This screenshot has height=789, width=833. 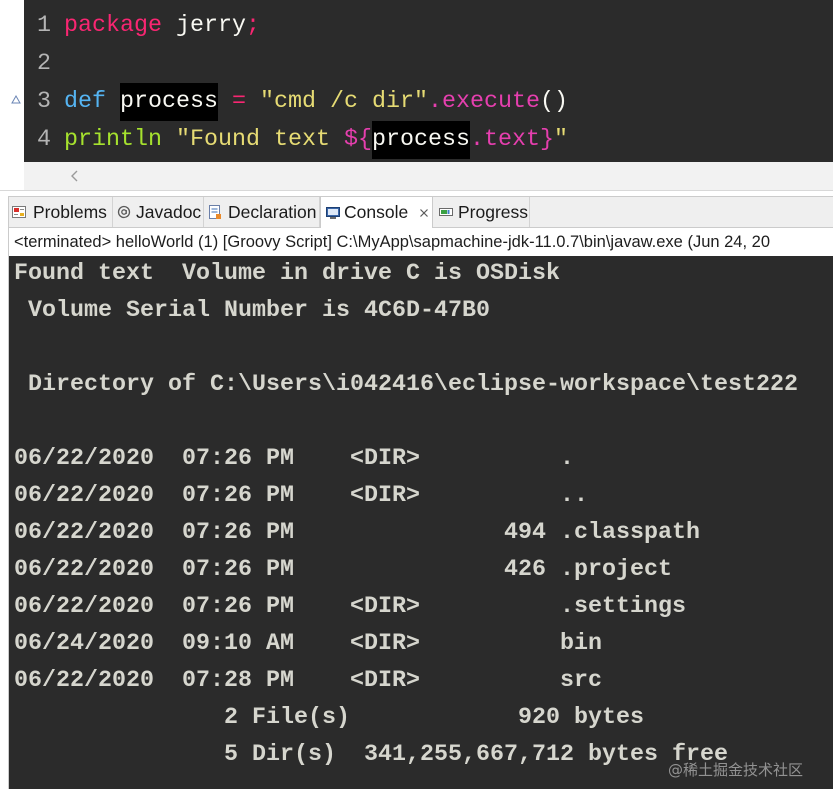 What do you see at coordinates (16, 99) in the screenshot?
I see `override-triangle-icon` at bounding box center [16, 99].